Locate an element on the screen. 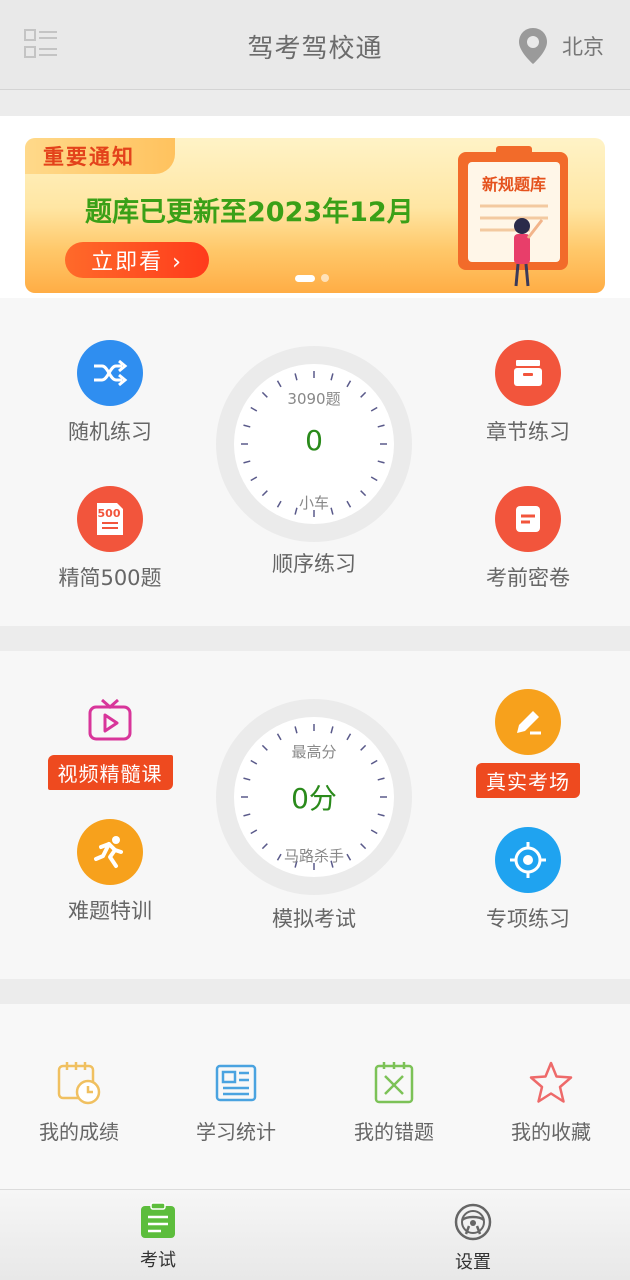 Image resolution: width=630 pixels, height=1280 pixels. carousel-indicator is located at coordinates (312, 278).